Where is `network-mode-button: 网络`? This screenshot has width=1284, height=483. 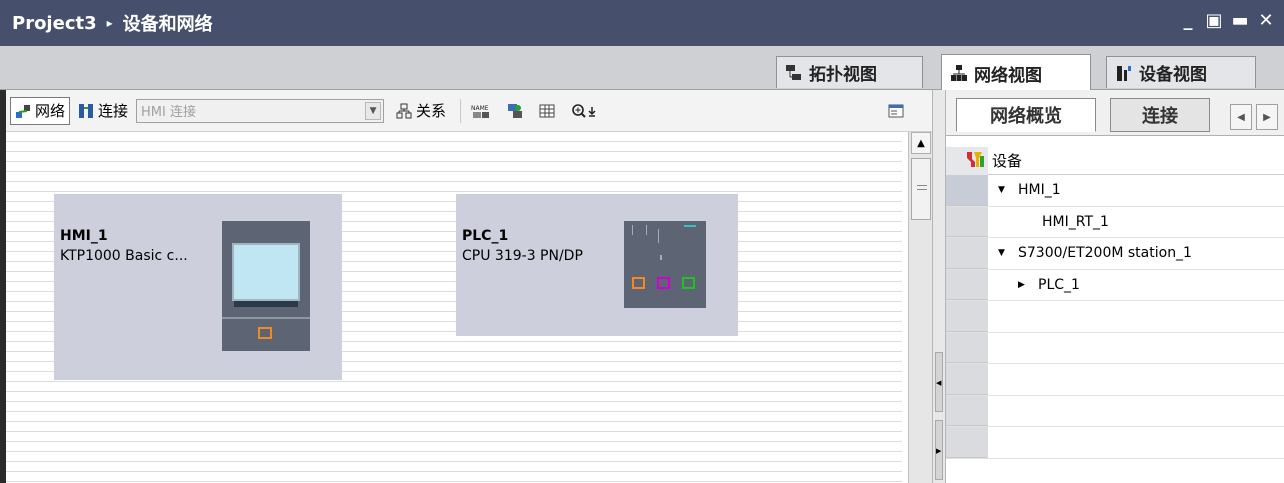
network-mode-button: 网络 is located at coordinates (40, 110).